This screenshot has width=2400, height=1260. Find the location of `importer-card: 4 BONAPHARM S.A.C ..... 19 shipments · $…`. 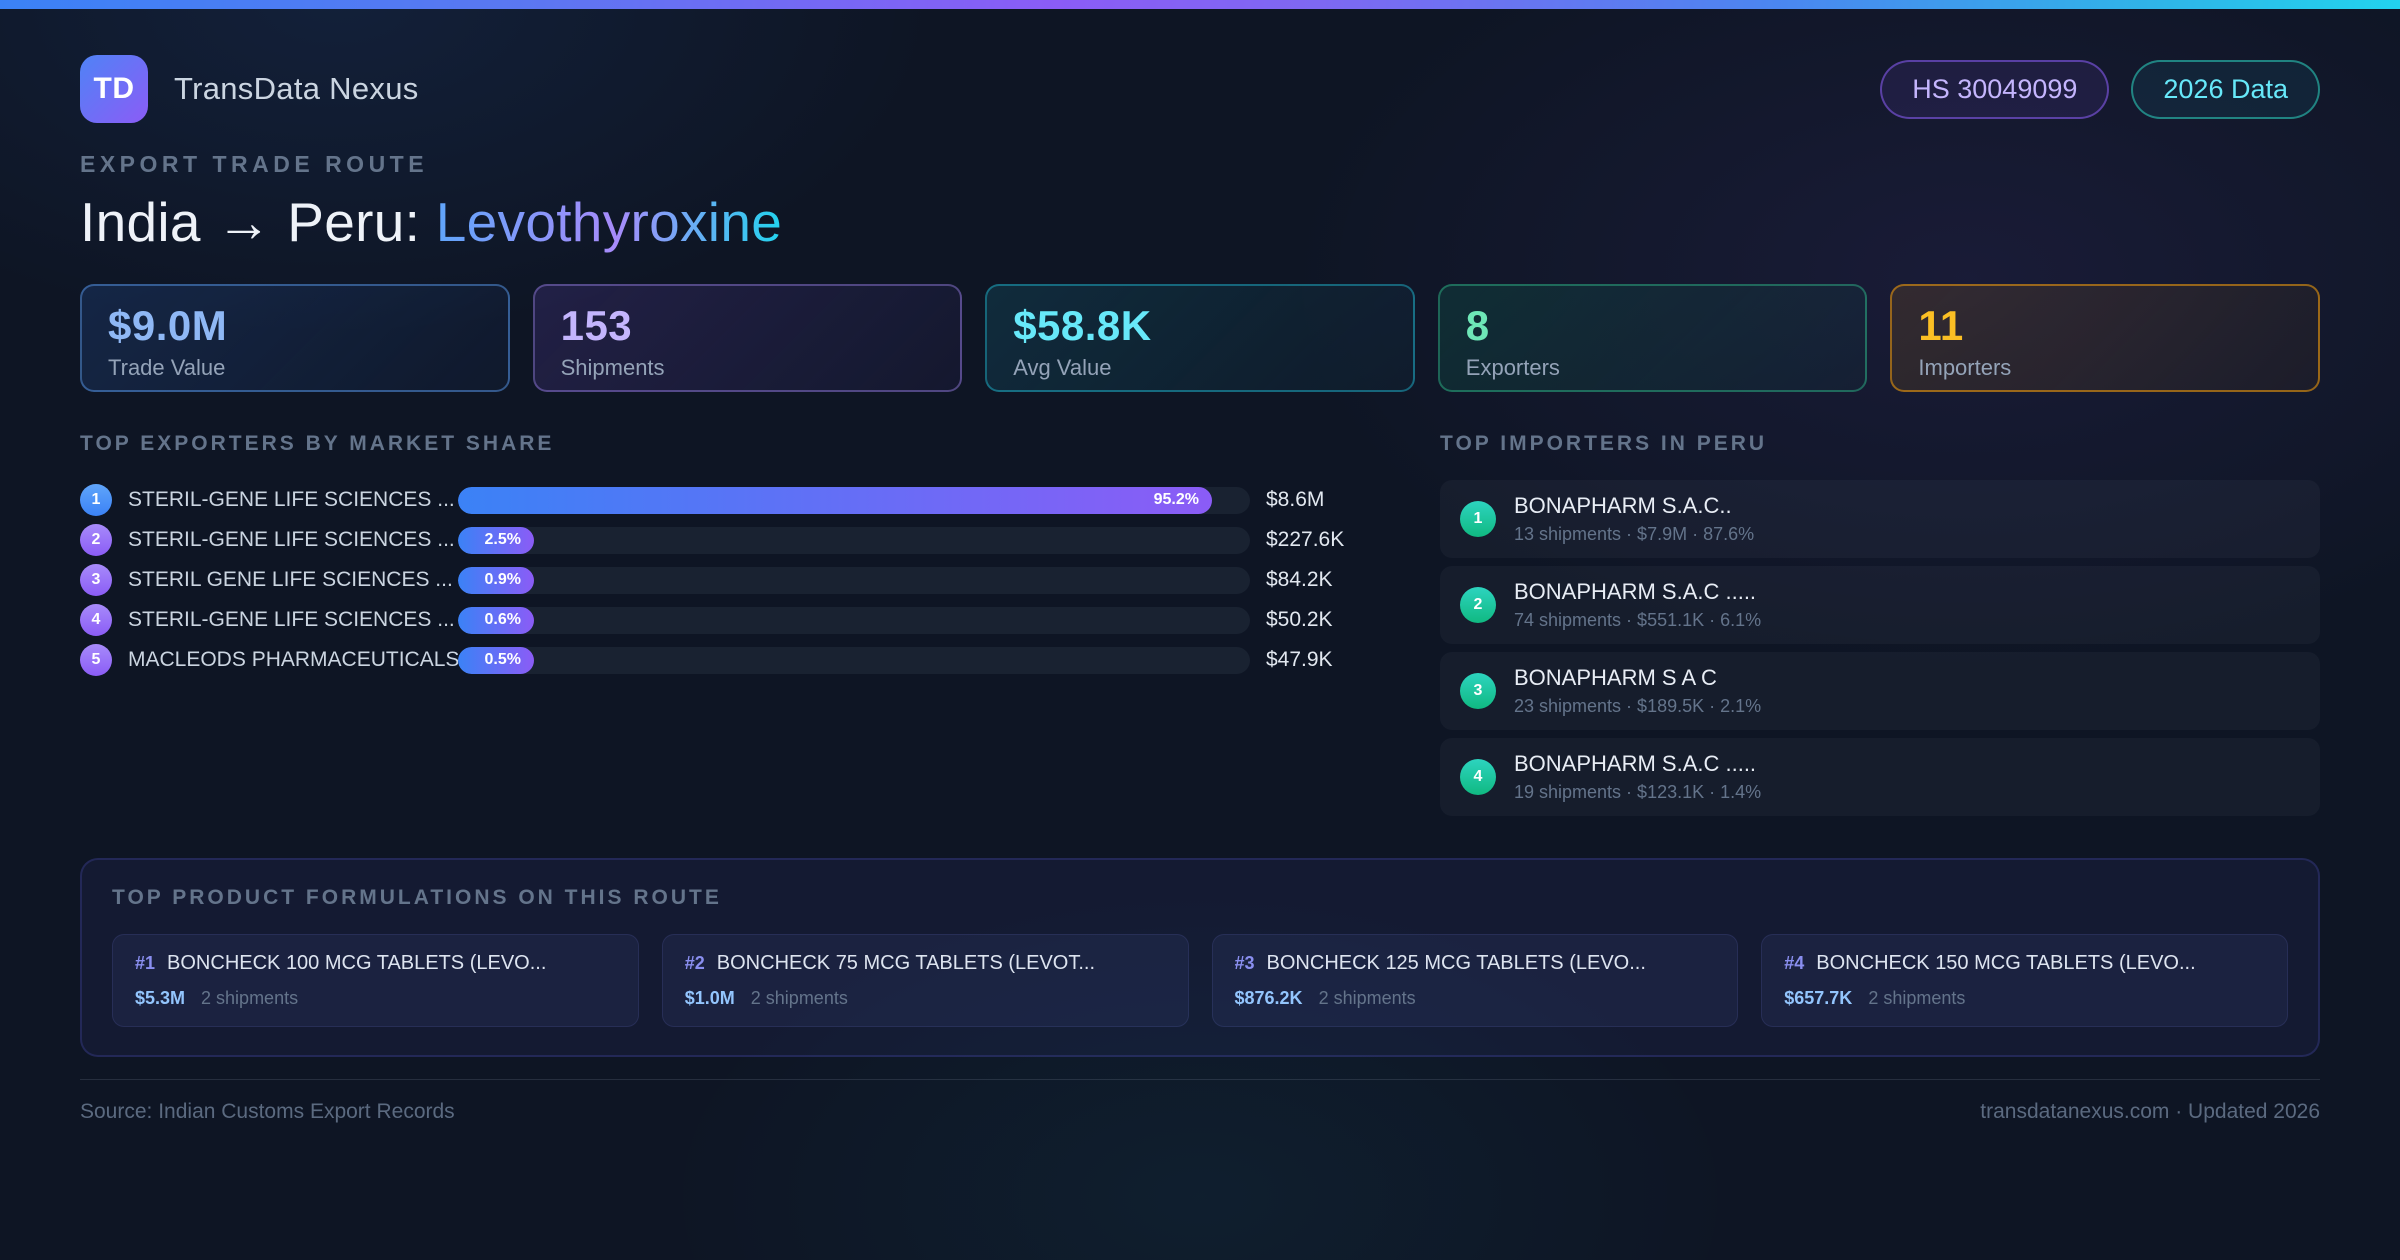

importer-card: 4 BONAPHARM S.A.C ..... 19 shipments · $… is located at coordinates (1880, 777).